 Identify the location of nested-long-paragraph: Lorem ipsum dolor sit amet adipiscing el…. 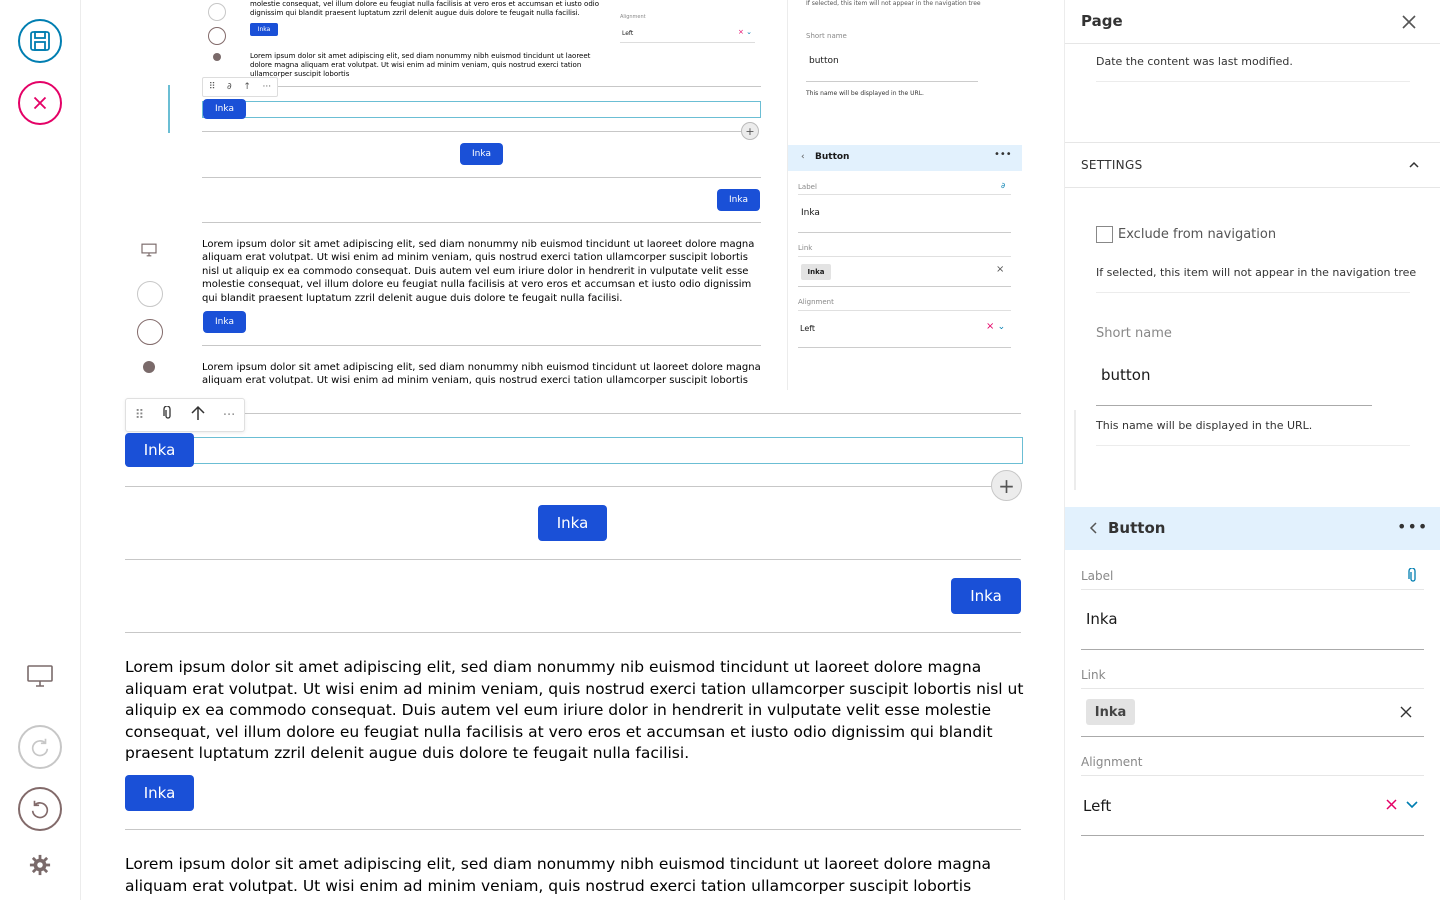
(478, 271).